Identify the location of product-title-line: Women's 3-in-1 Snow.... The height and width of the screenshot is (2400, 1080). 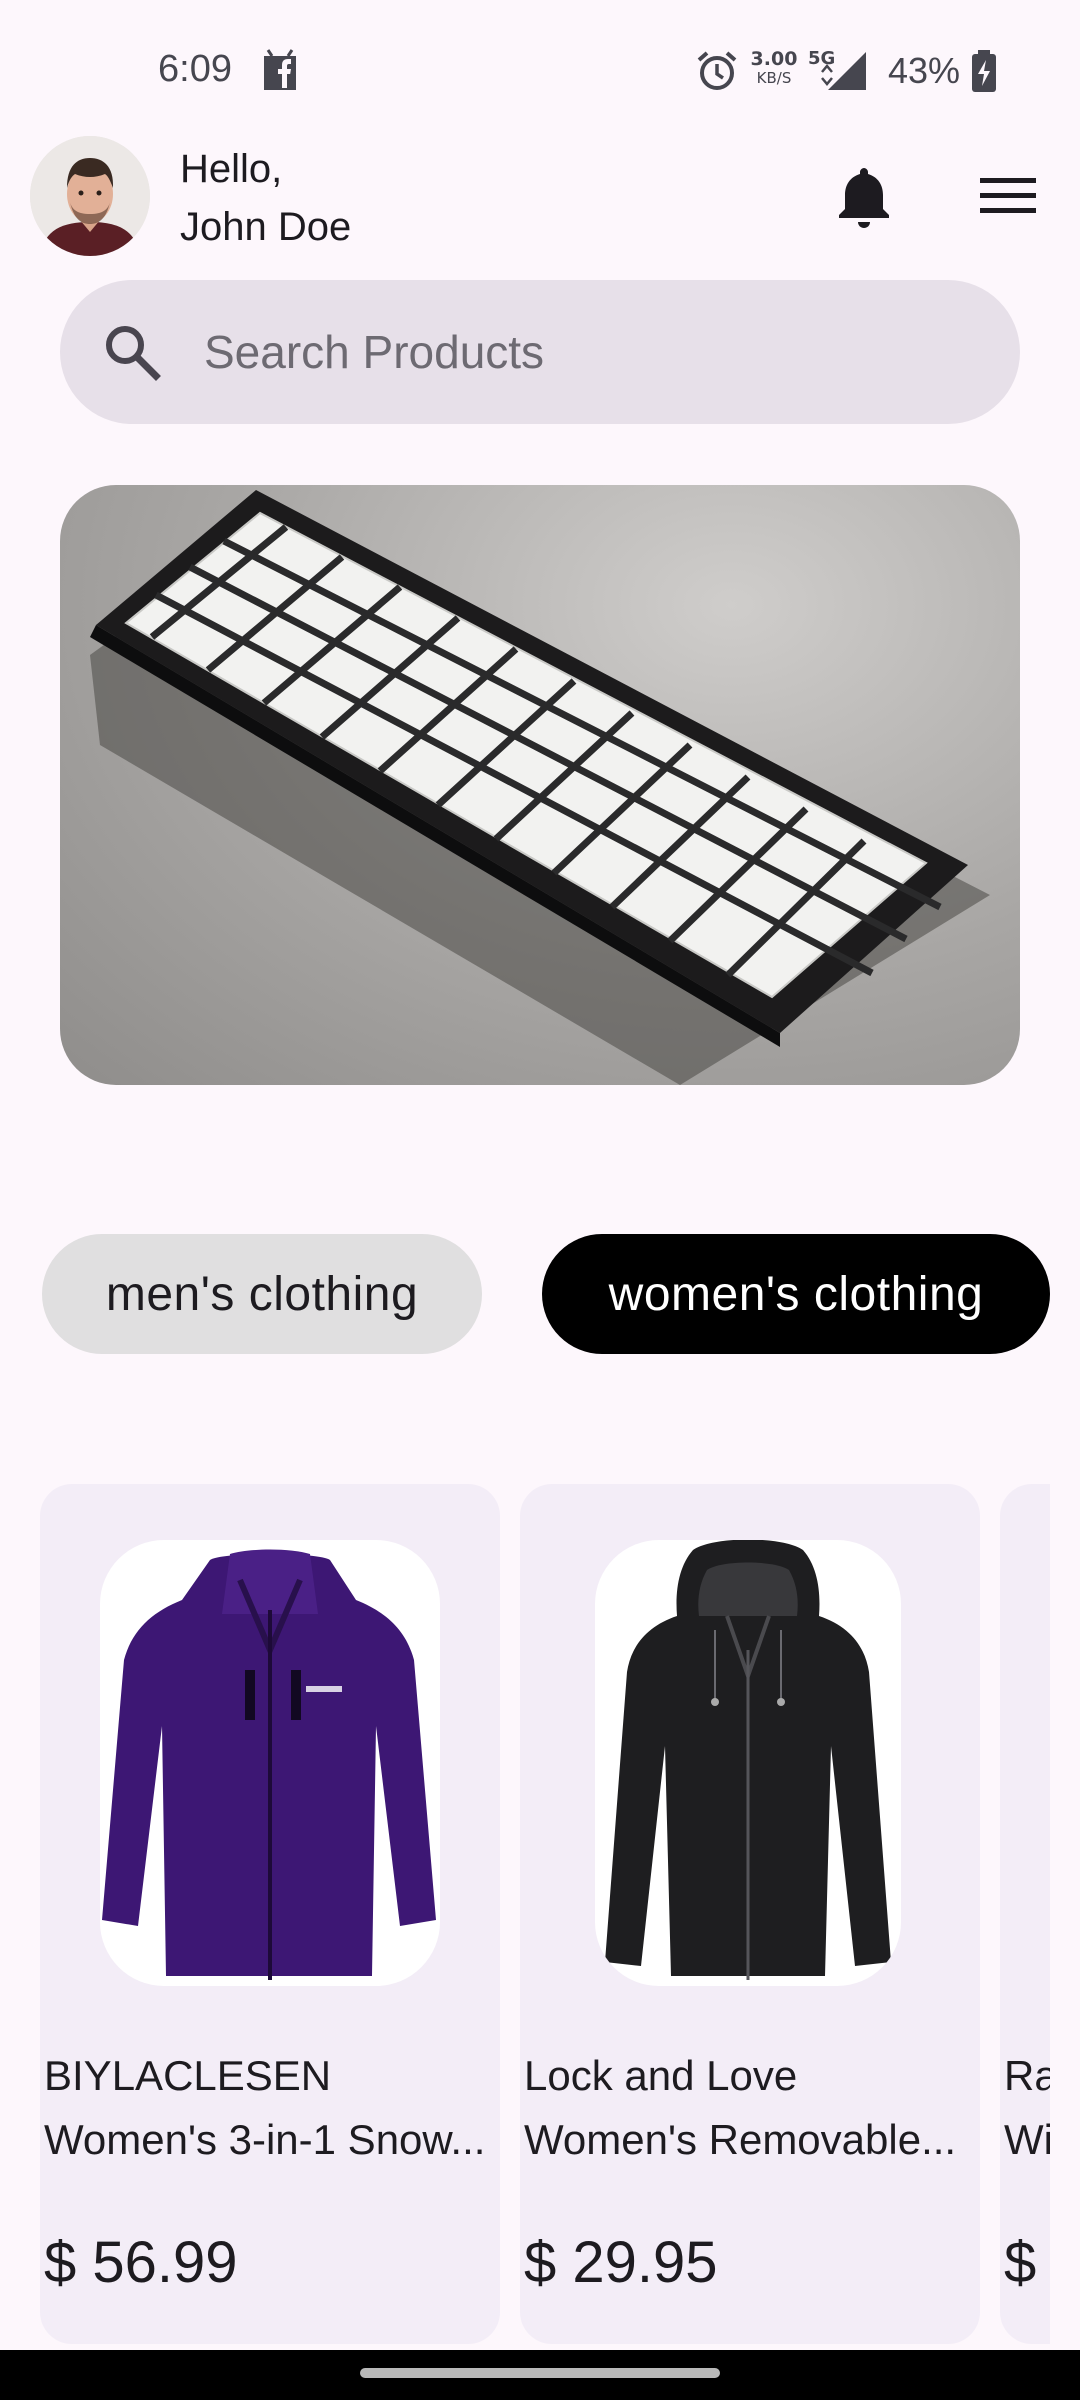
(265, 2139).